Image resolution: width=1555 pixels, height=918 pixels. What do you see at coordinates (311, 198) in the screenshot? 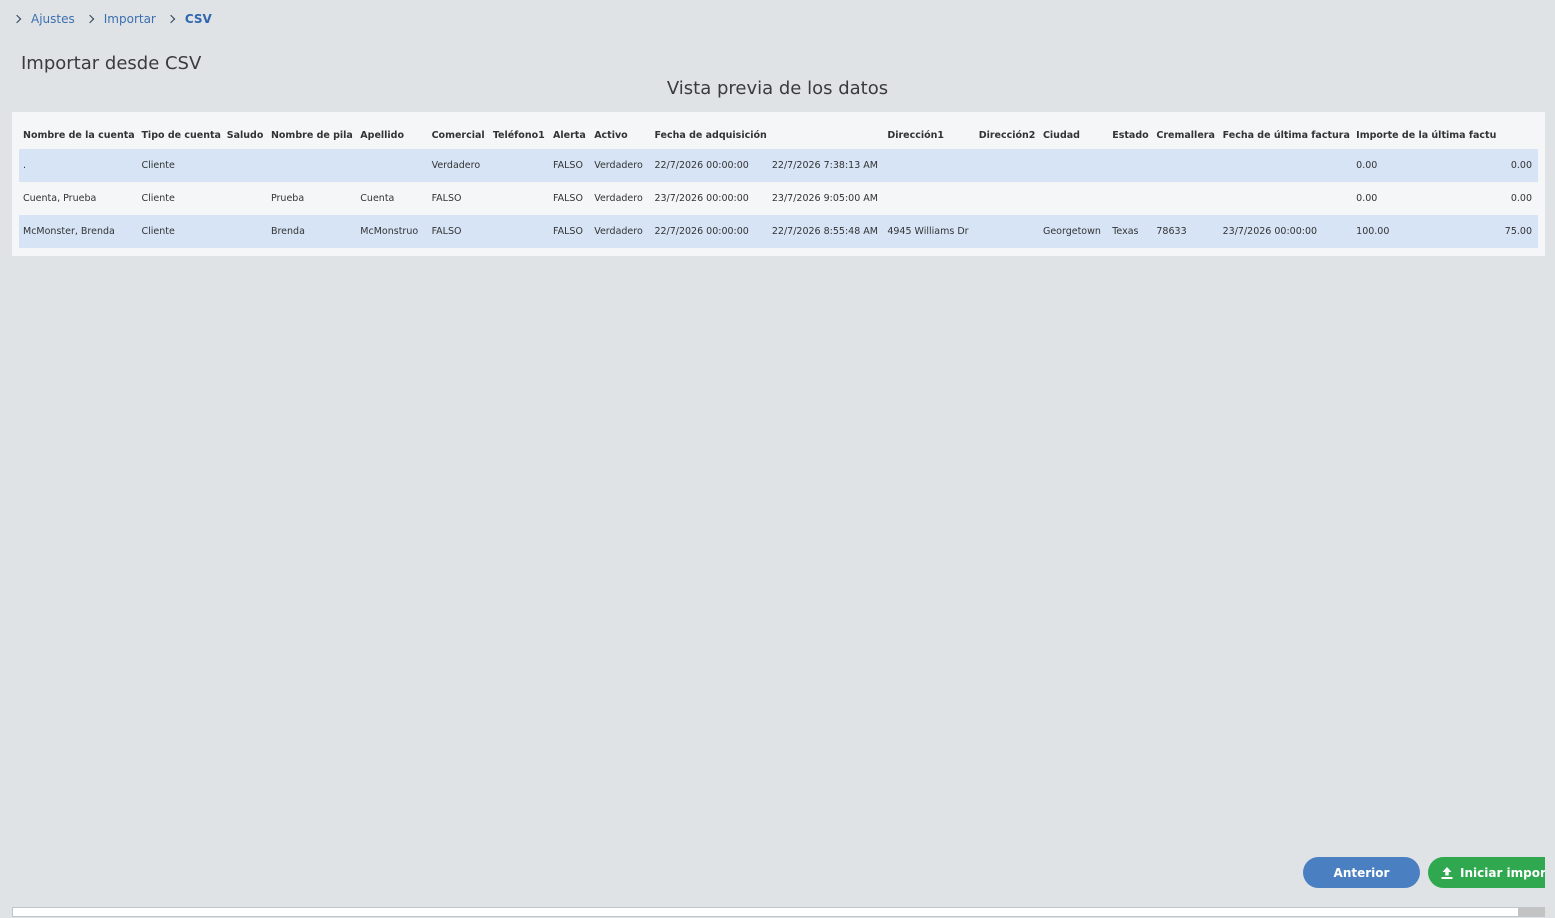
I see `table-cell: Prueba` at bounding box center [311, 198].